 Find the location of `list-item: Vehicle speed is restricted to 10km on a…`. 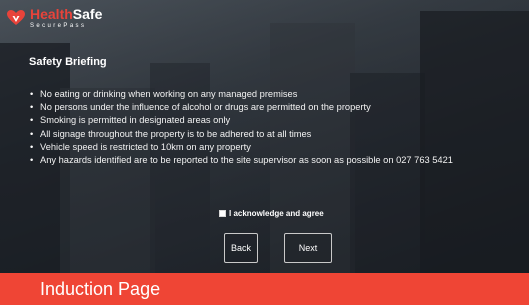

list-item: Vehicle speed is restricted to 10km on a… is located at coordinates (265, 147).